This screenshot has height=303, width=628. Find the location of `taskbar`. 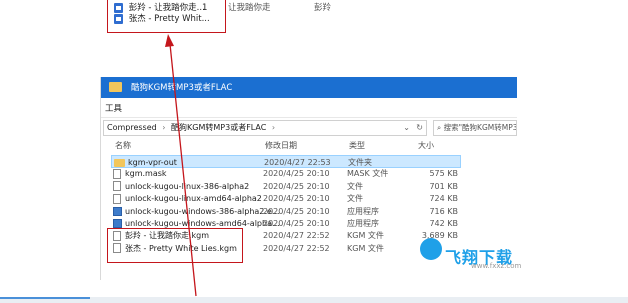

taskbar is located at coordinates (314, 300).